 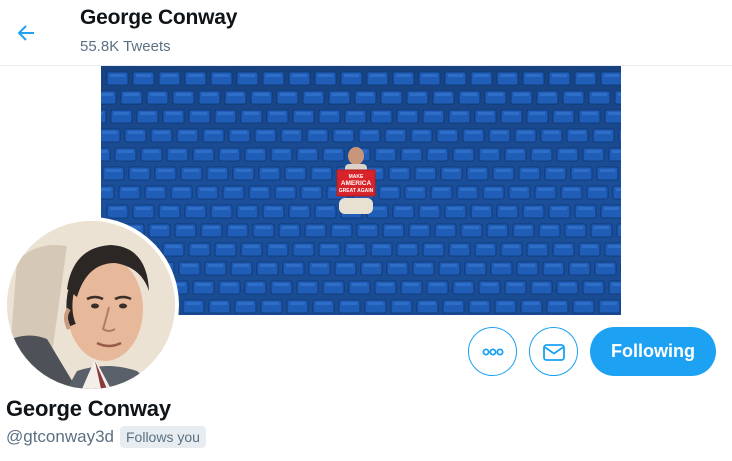 I want to click on avatar, so click(x=91, y=305).